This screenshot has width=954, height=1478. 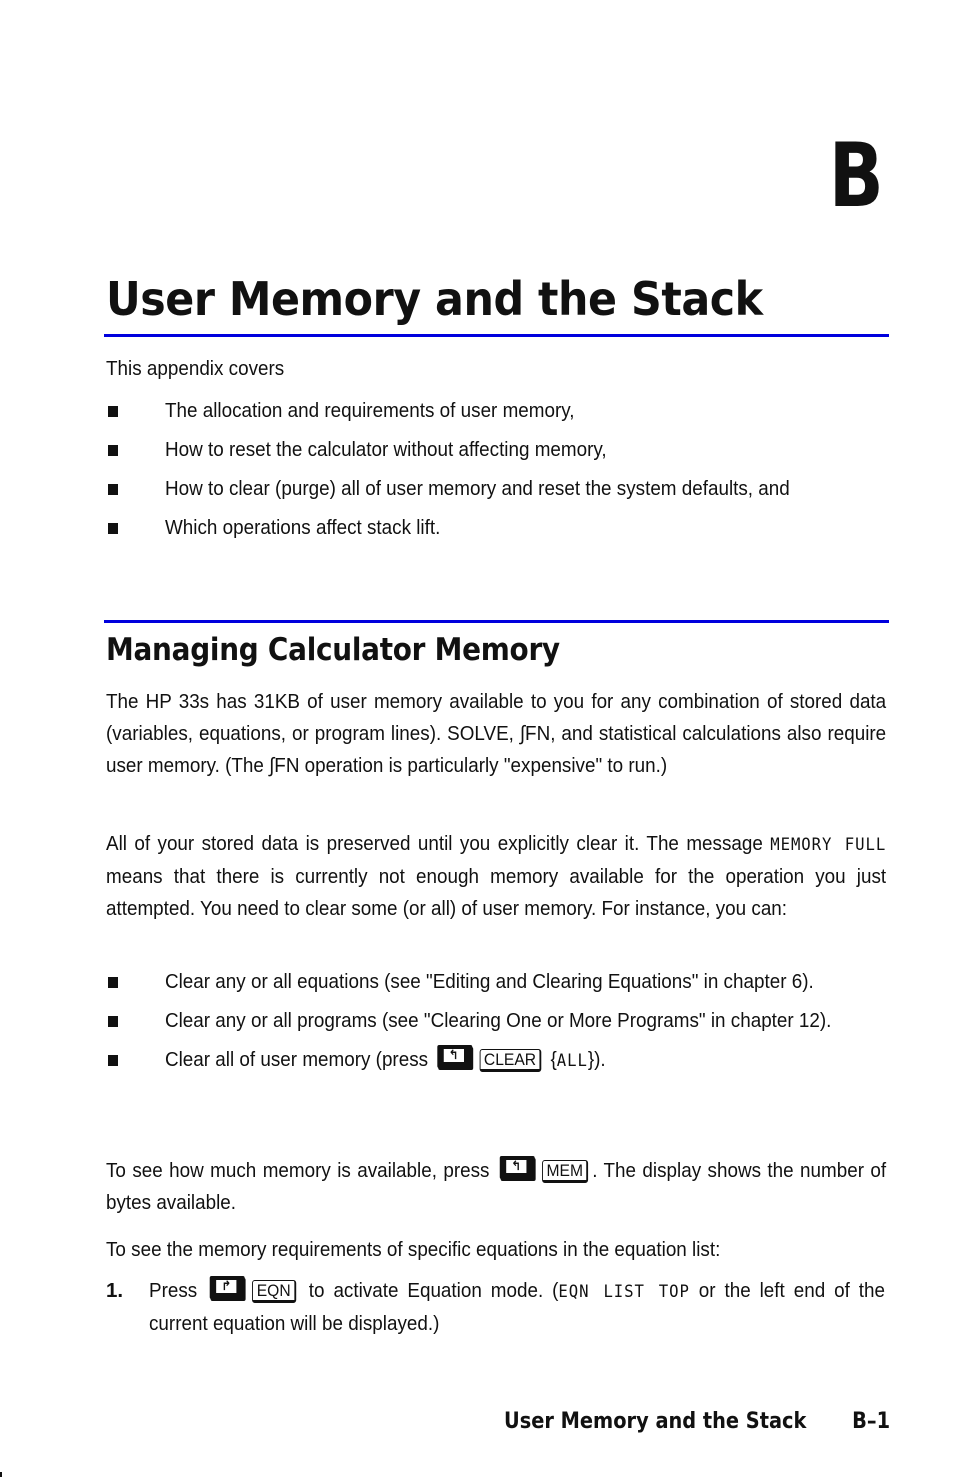 I want to click on eqn-key: EQN, so click(x=274, y=1291).